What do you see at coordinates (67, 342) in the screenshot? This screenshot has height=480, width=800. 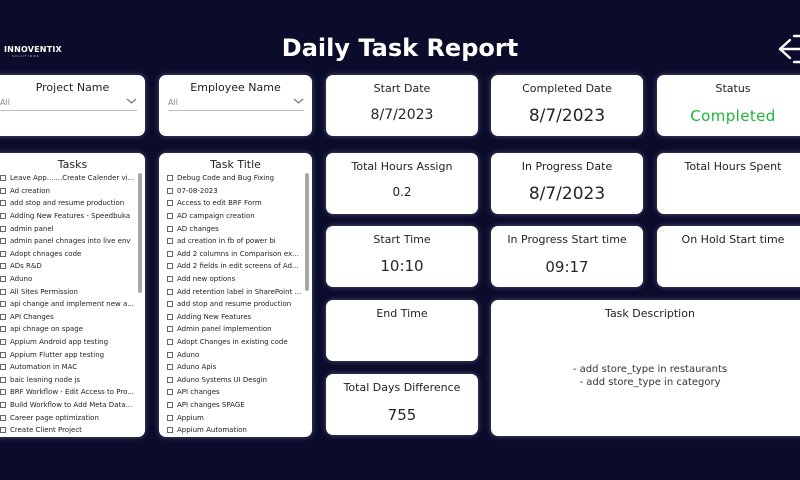 I see `list-item: Appium Android app testing` at bounding box center [67, 342].